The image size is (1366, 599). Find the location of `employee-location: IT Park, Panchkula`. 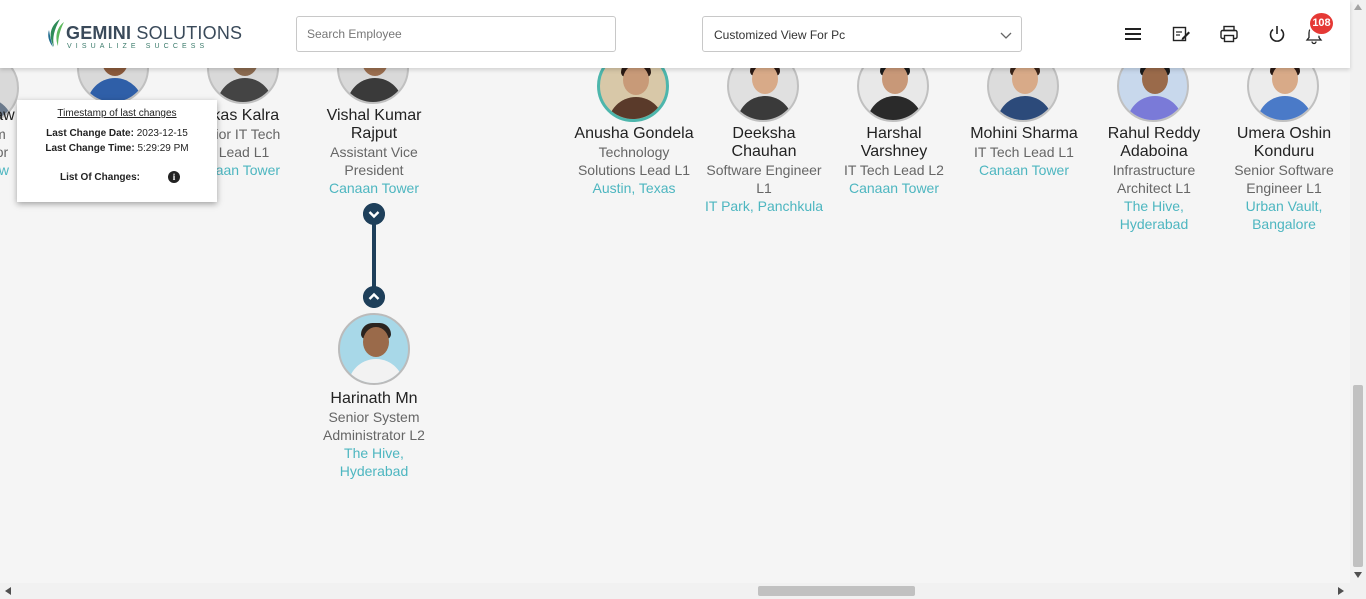

employee-location: IT Park, Panchkula is located at coordinates (764, 206).